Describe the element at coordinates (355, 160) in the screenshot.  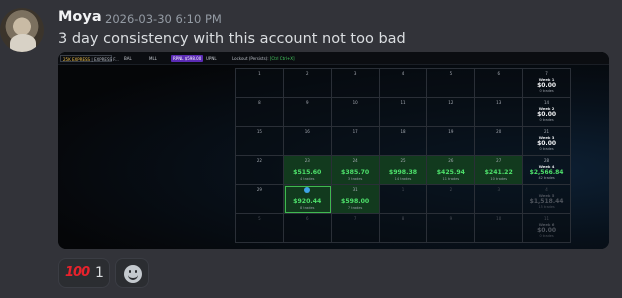
I see `calendar-date: 24` at that location.